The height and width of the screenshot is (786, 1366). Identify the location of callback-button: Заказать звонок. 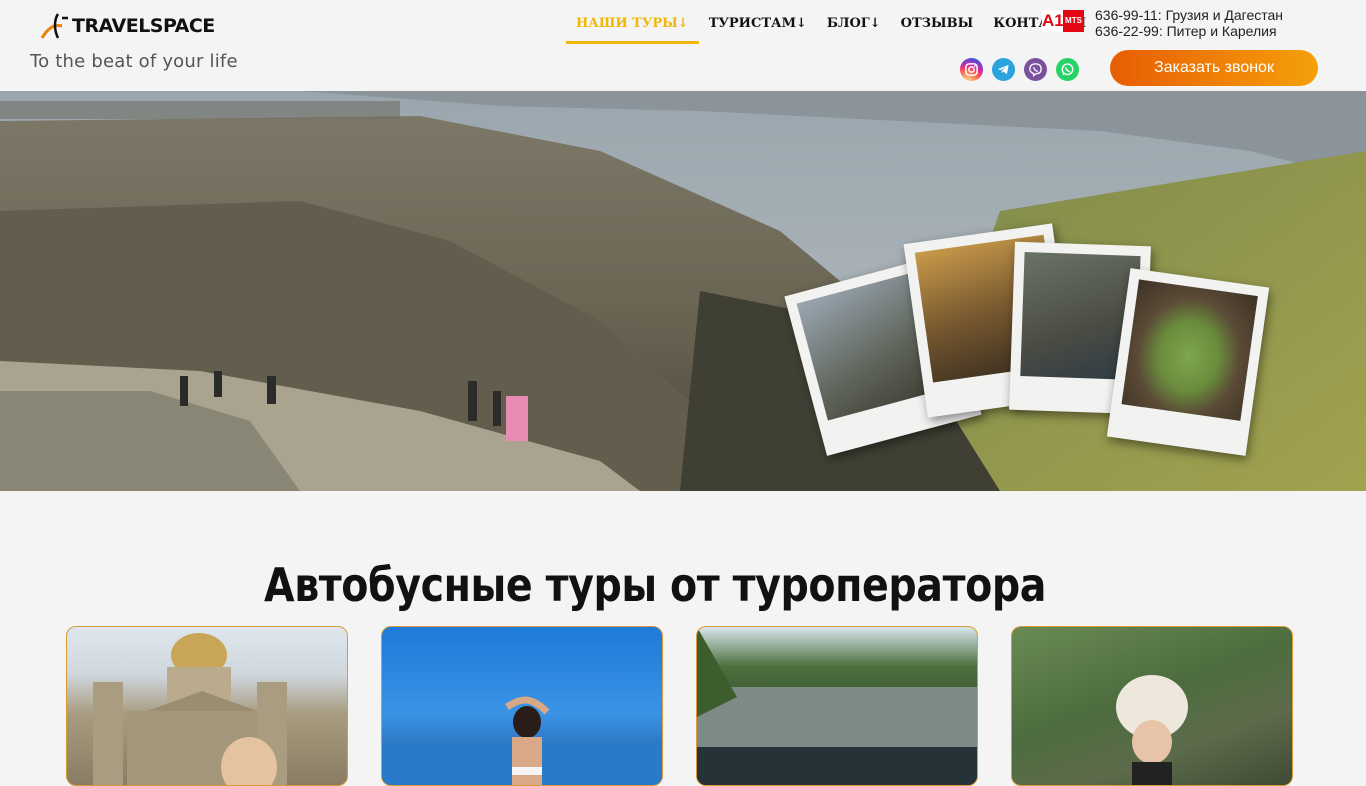
(1214, 68).